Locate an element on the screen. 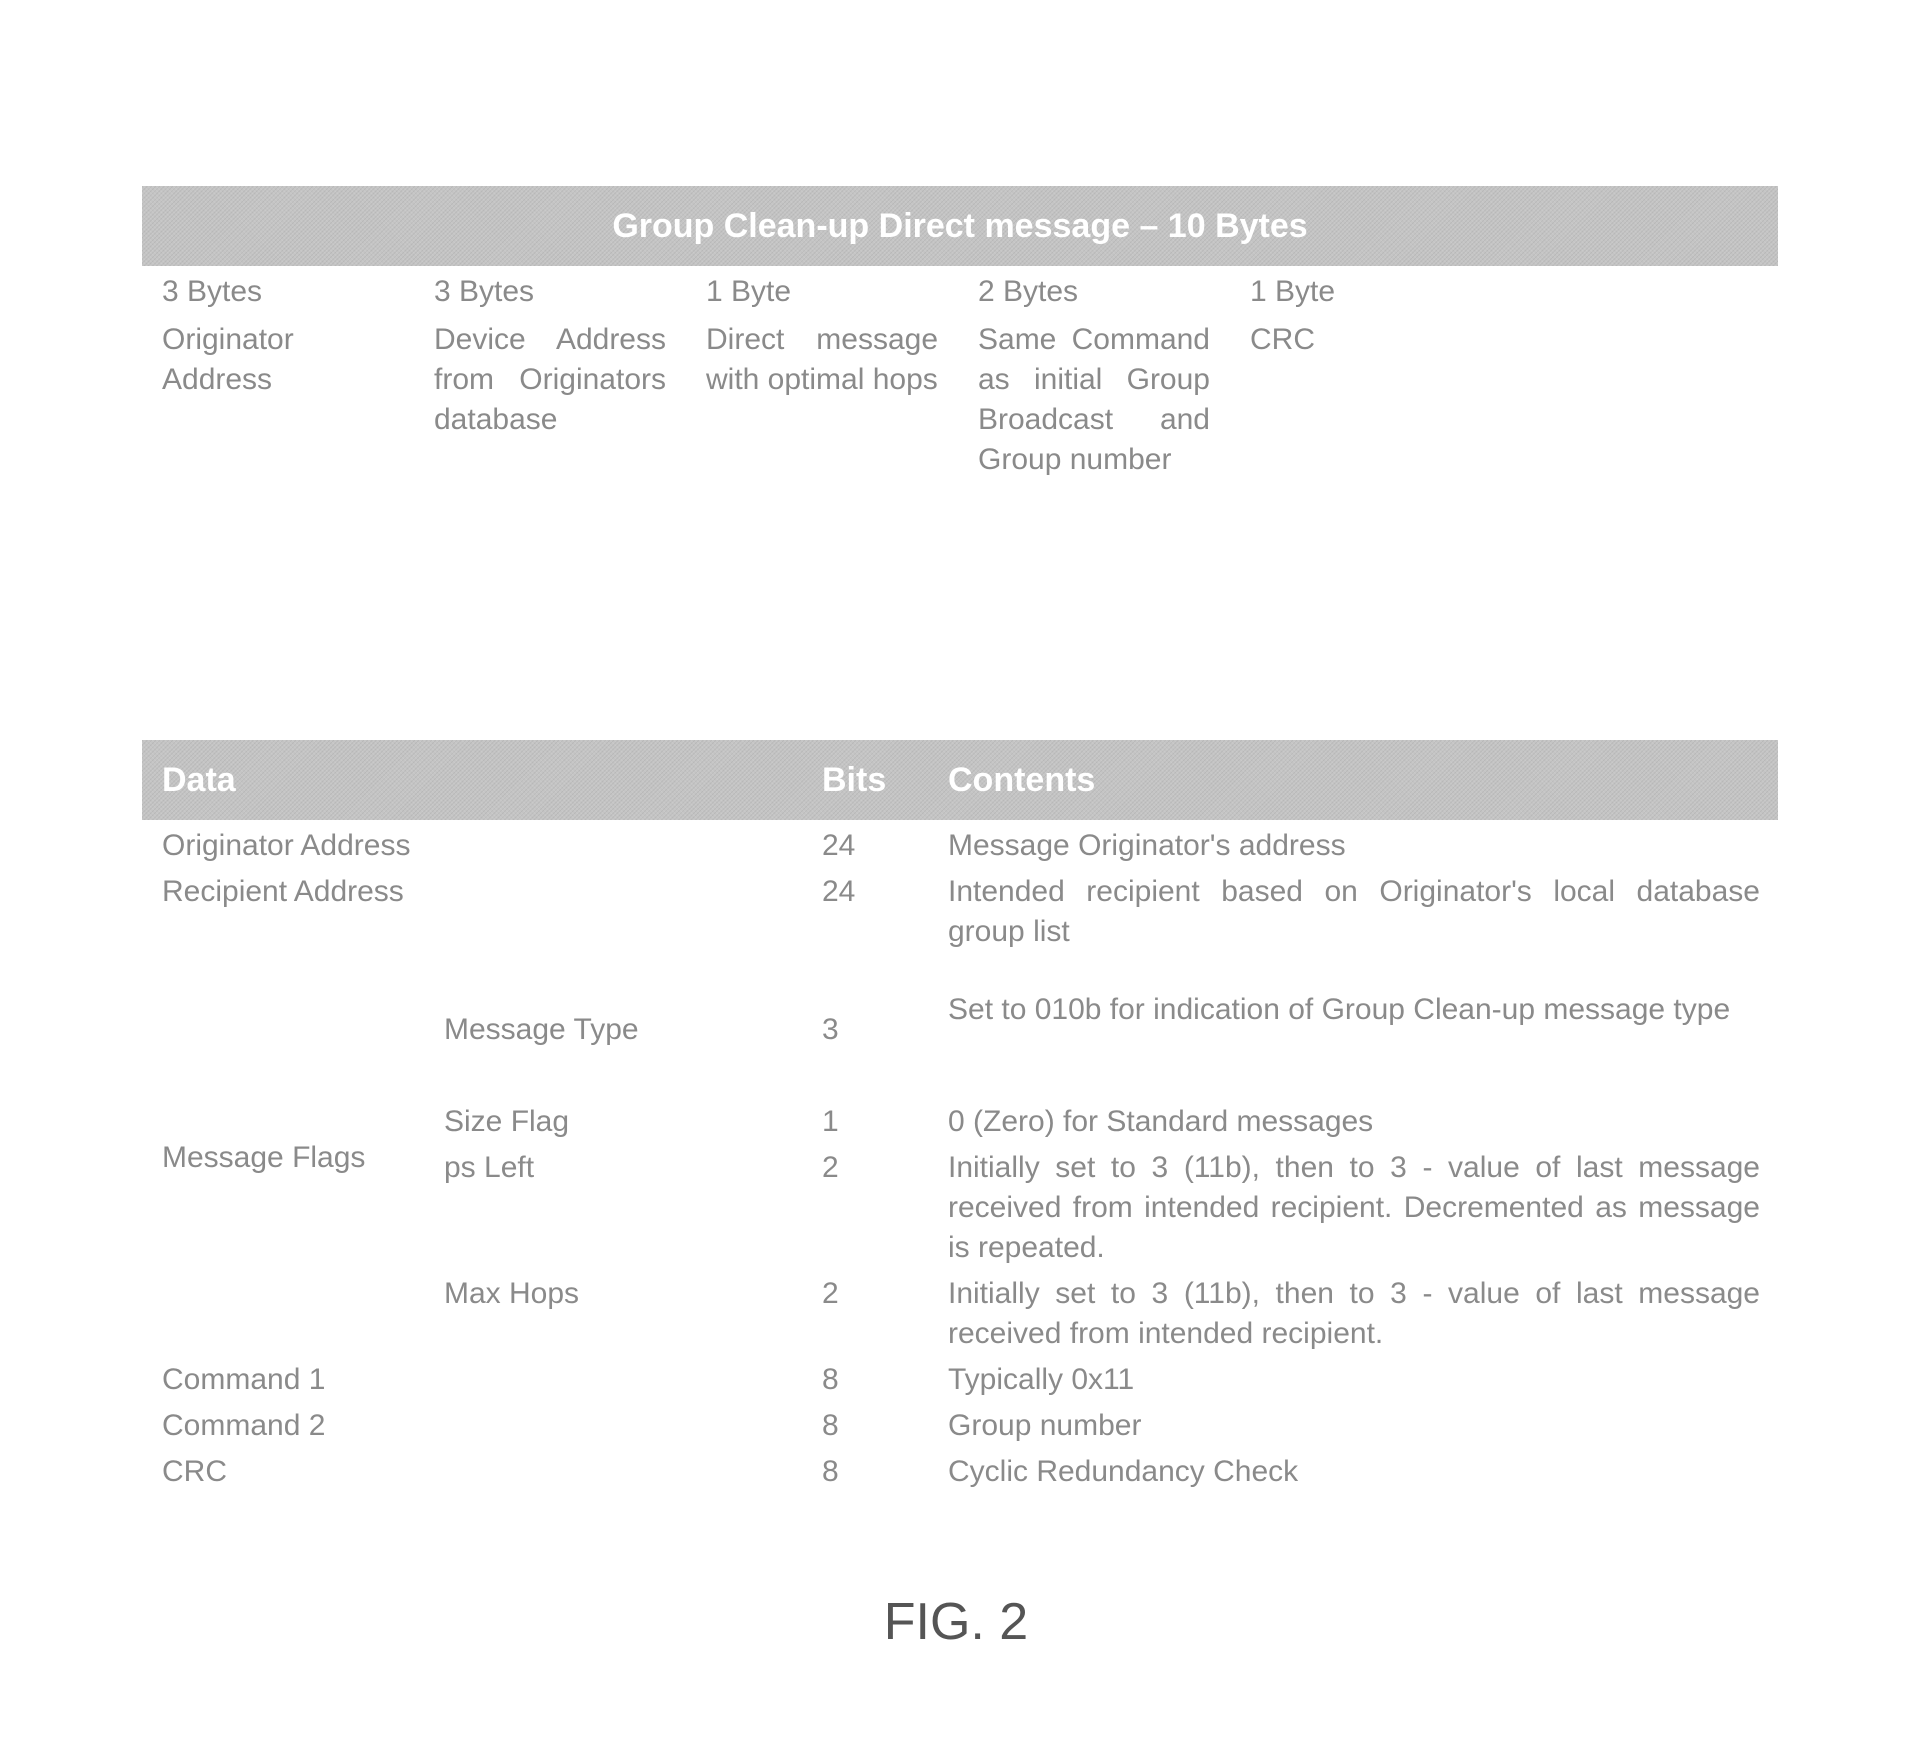  table1-column: 1 Byte Direct message with optimal hops is located at coordinates (822, 336).